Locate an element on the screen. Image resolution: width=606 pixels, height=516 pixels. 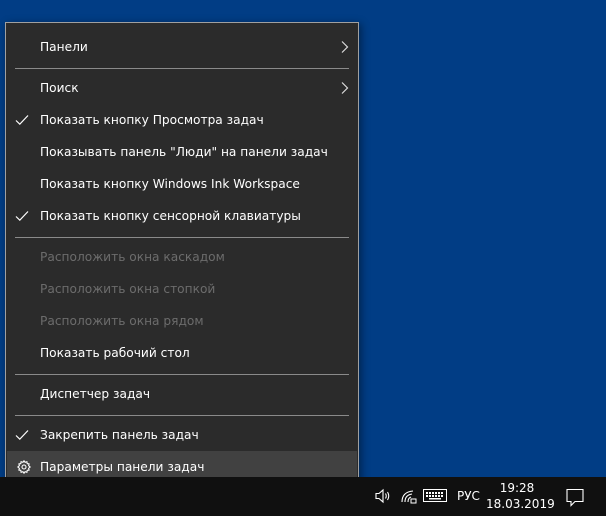
menu-item-label: Расположить окна стопкой is located at coordinates (128, 289).